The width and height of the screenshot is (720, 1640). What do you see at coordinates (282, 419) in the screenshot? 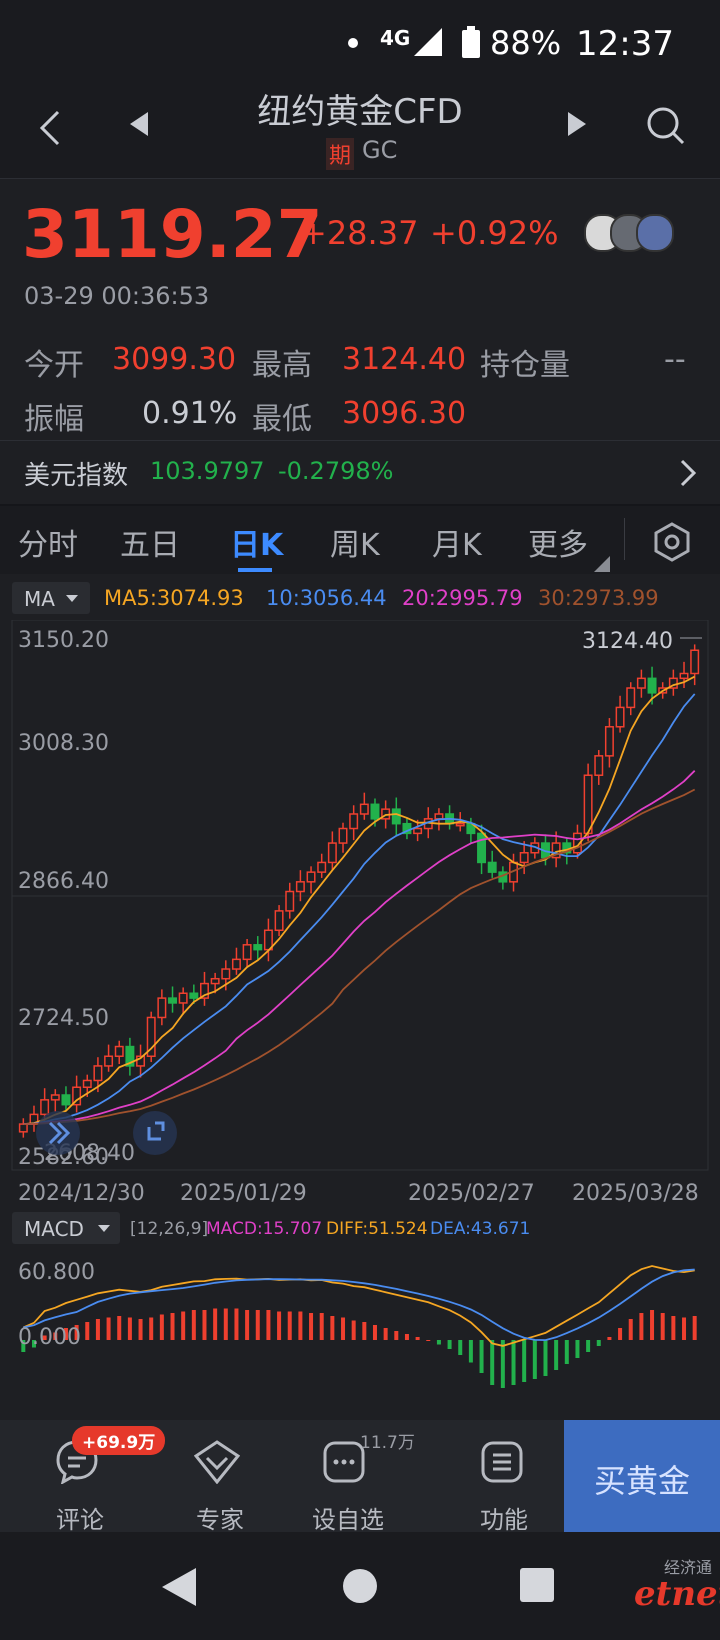
I see `low-label: 最低` at bounding box center [282, 419].